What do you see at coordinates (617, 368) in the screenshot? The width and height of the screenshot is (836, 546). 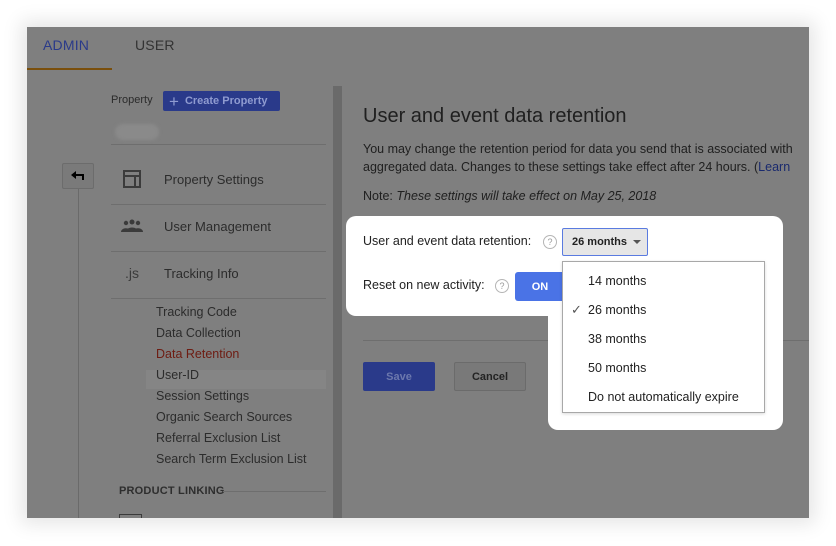 I see `dropdown-option-50-months: 50 months` at bounding box center [617, 368].